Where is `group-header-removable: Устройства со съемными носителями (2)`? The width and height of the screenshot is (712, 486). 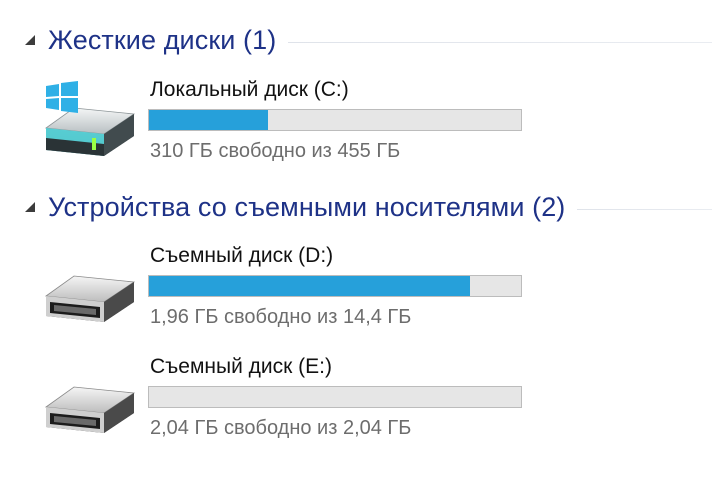
group-header-removable: Устройства со съемными носителями (2) is located at coordinates (367, 207).